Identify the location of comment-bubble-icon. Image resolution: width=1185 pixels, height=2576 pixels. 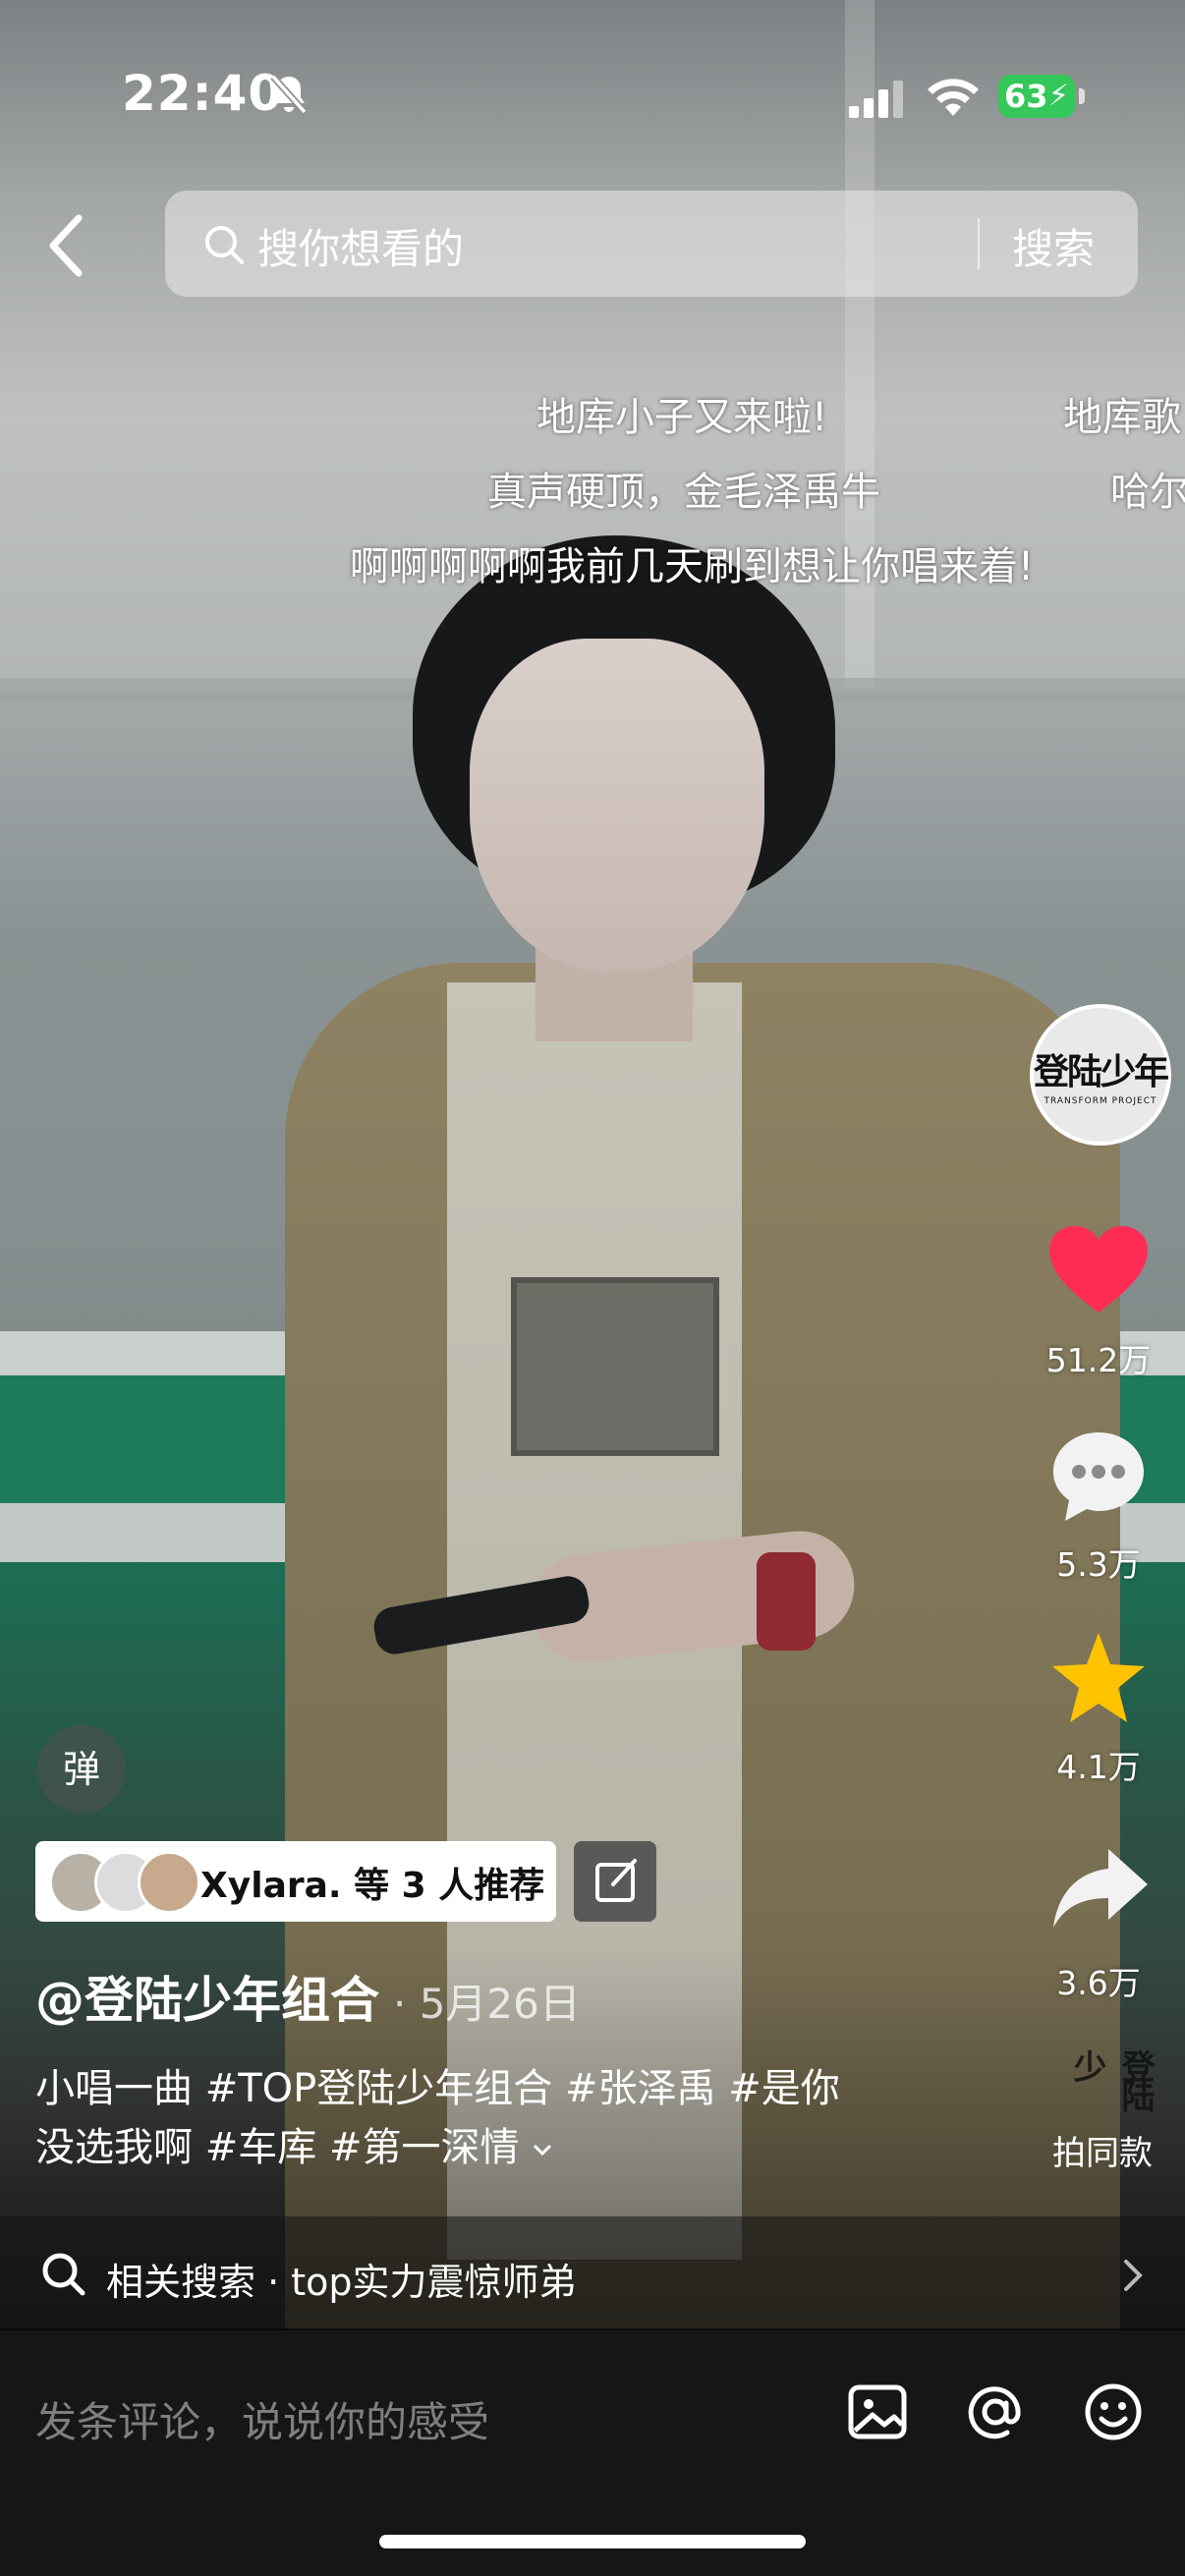
(1099, 1478).